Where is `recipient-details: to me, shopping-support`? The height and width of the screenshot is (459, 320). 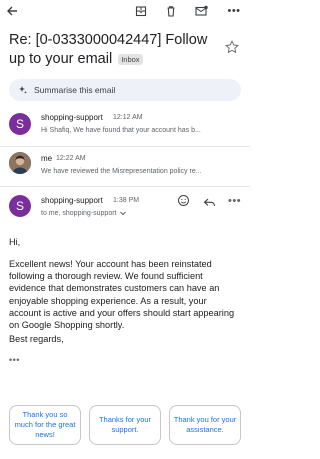
recipient-details: to me, shopping-support is located at coordinates (84, 213).